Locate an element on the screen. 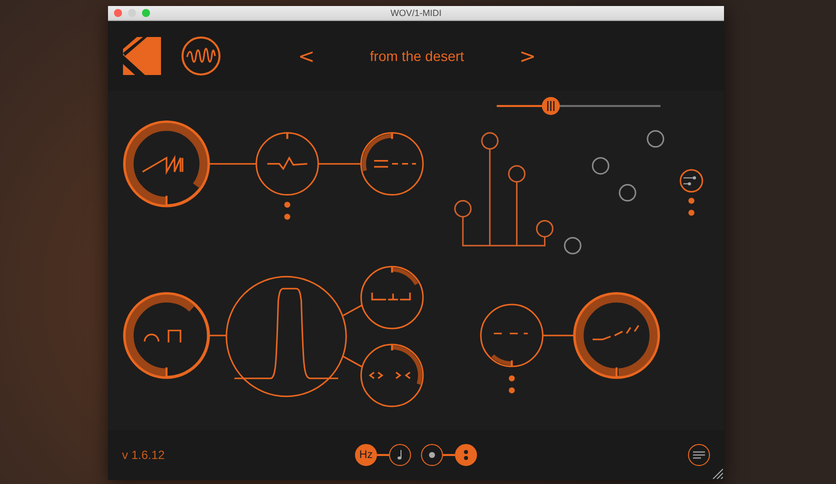  version-label: v 1.6.12 is located at coordinates (144, 455).